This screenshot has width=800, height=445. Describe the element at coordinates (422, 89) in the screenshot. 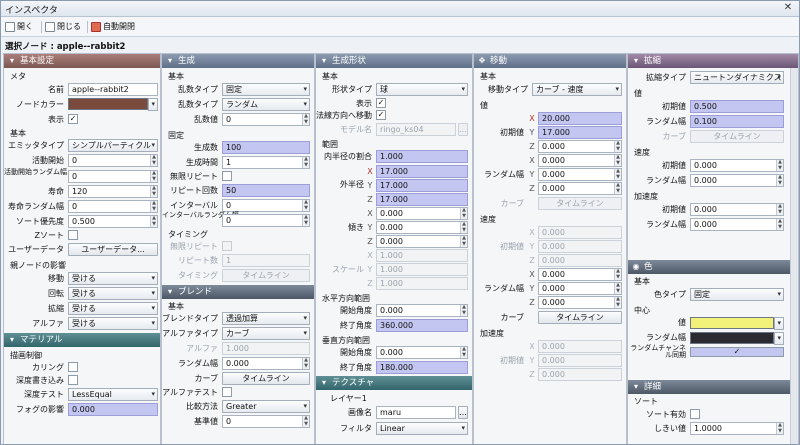

I see `shape-type-dropdown: 球 ▾` at that location.